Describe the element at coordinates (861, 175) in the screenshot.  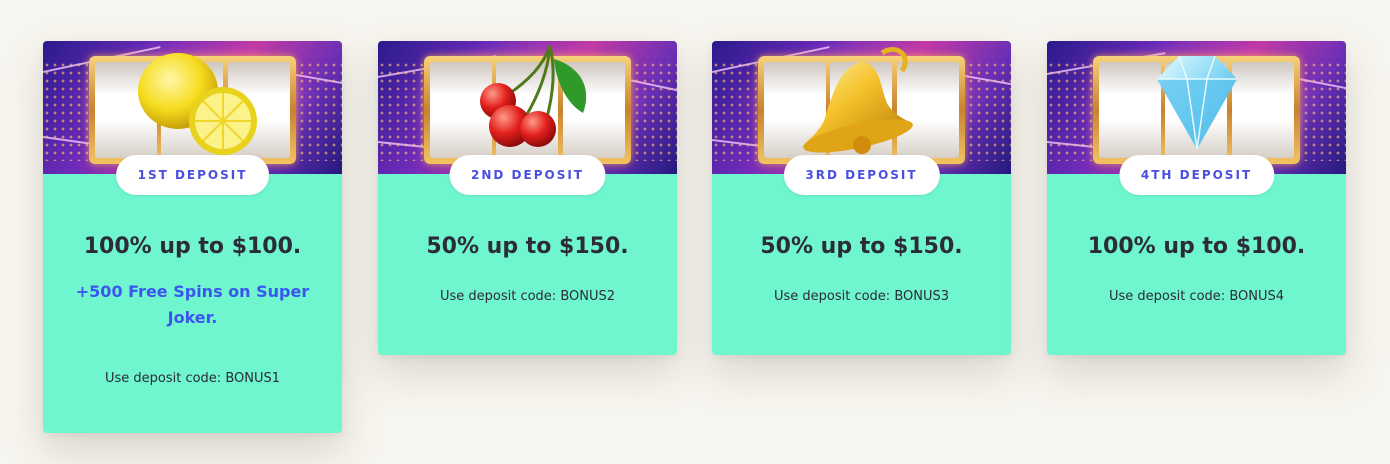
I see `deposit-badge: 3RD DEPOSIT` at that location.